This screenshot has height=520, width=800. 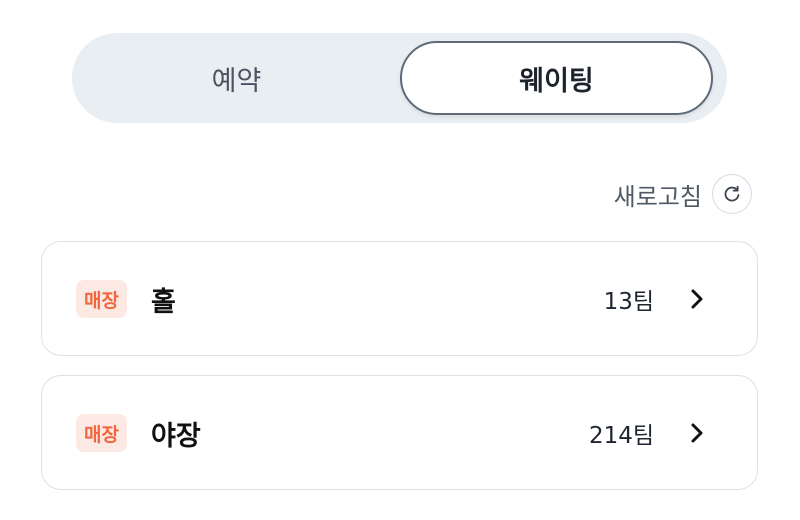 What do you see at coordinates (732, 194) in the screenshot?
I see `refresh-icon` at bounding box center [732, 194].